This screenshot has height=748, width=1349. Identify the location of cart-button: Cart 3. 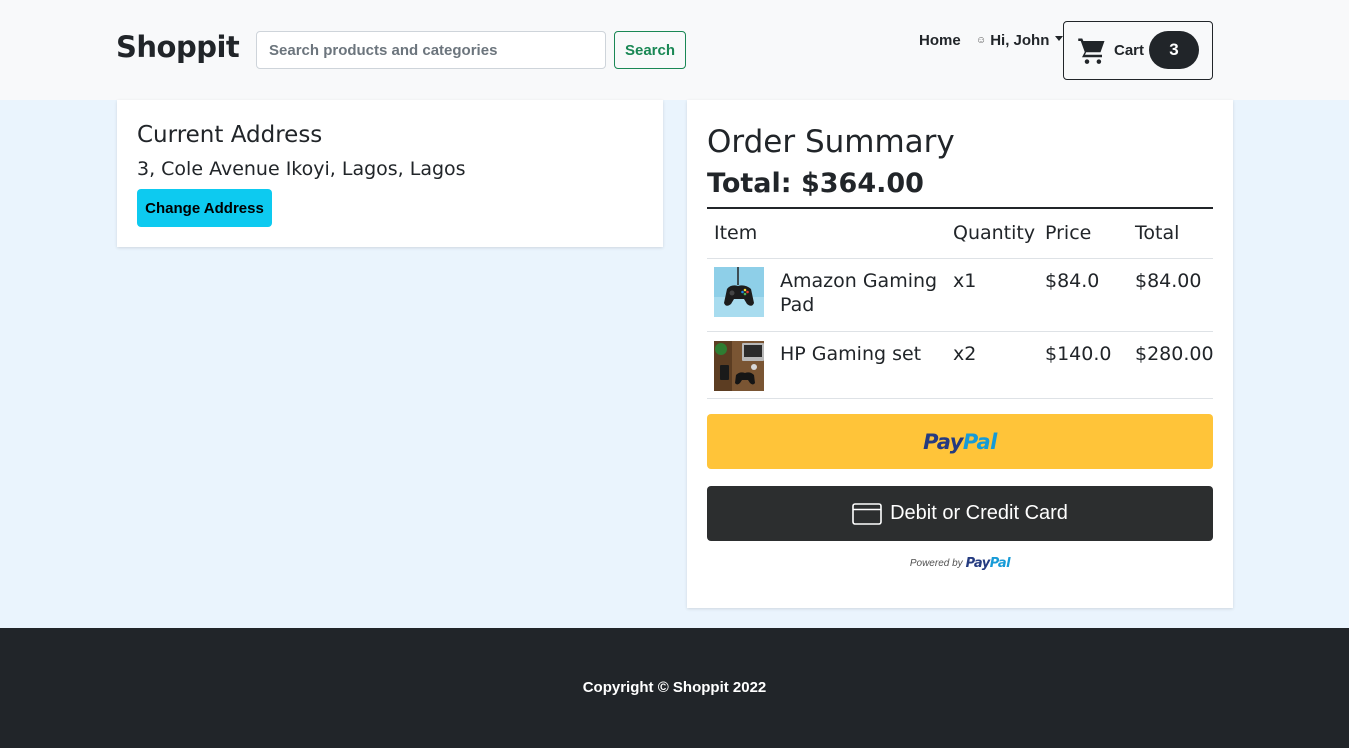
(1138, 50).